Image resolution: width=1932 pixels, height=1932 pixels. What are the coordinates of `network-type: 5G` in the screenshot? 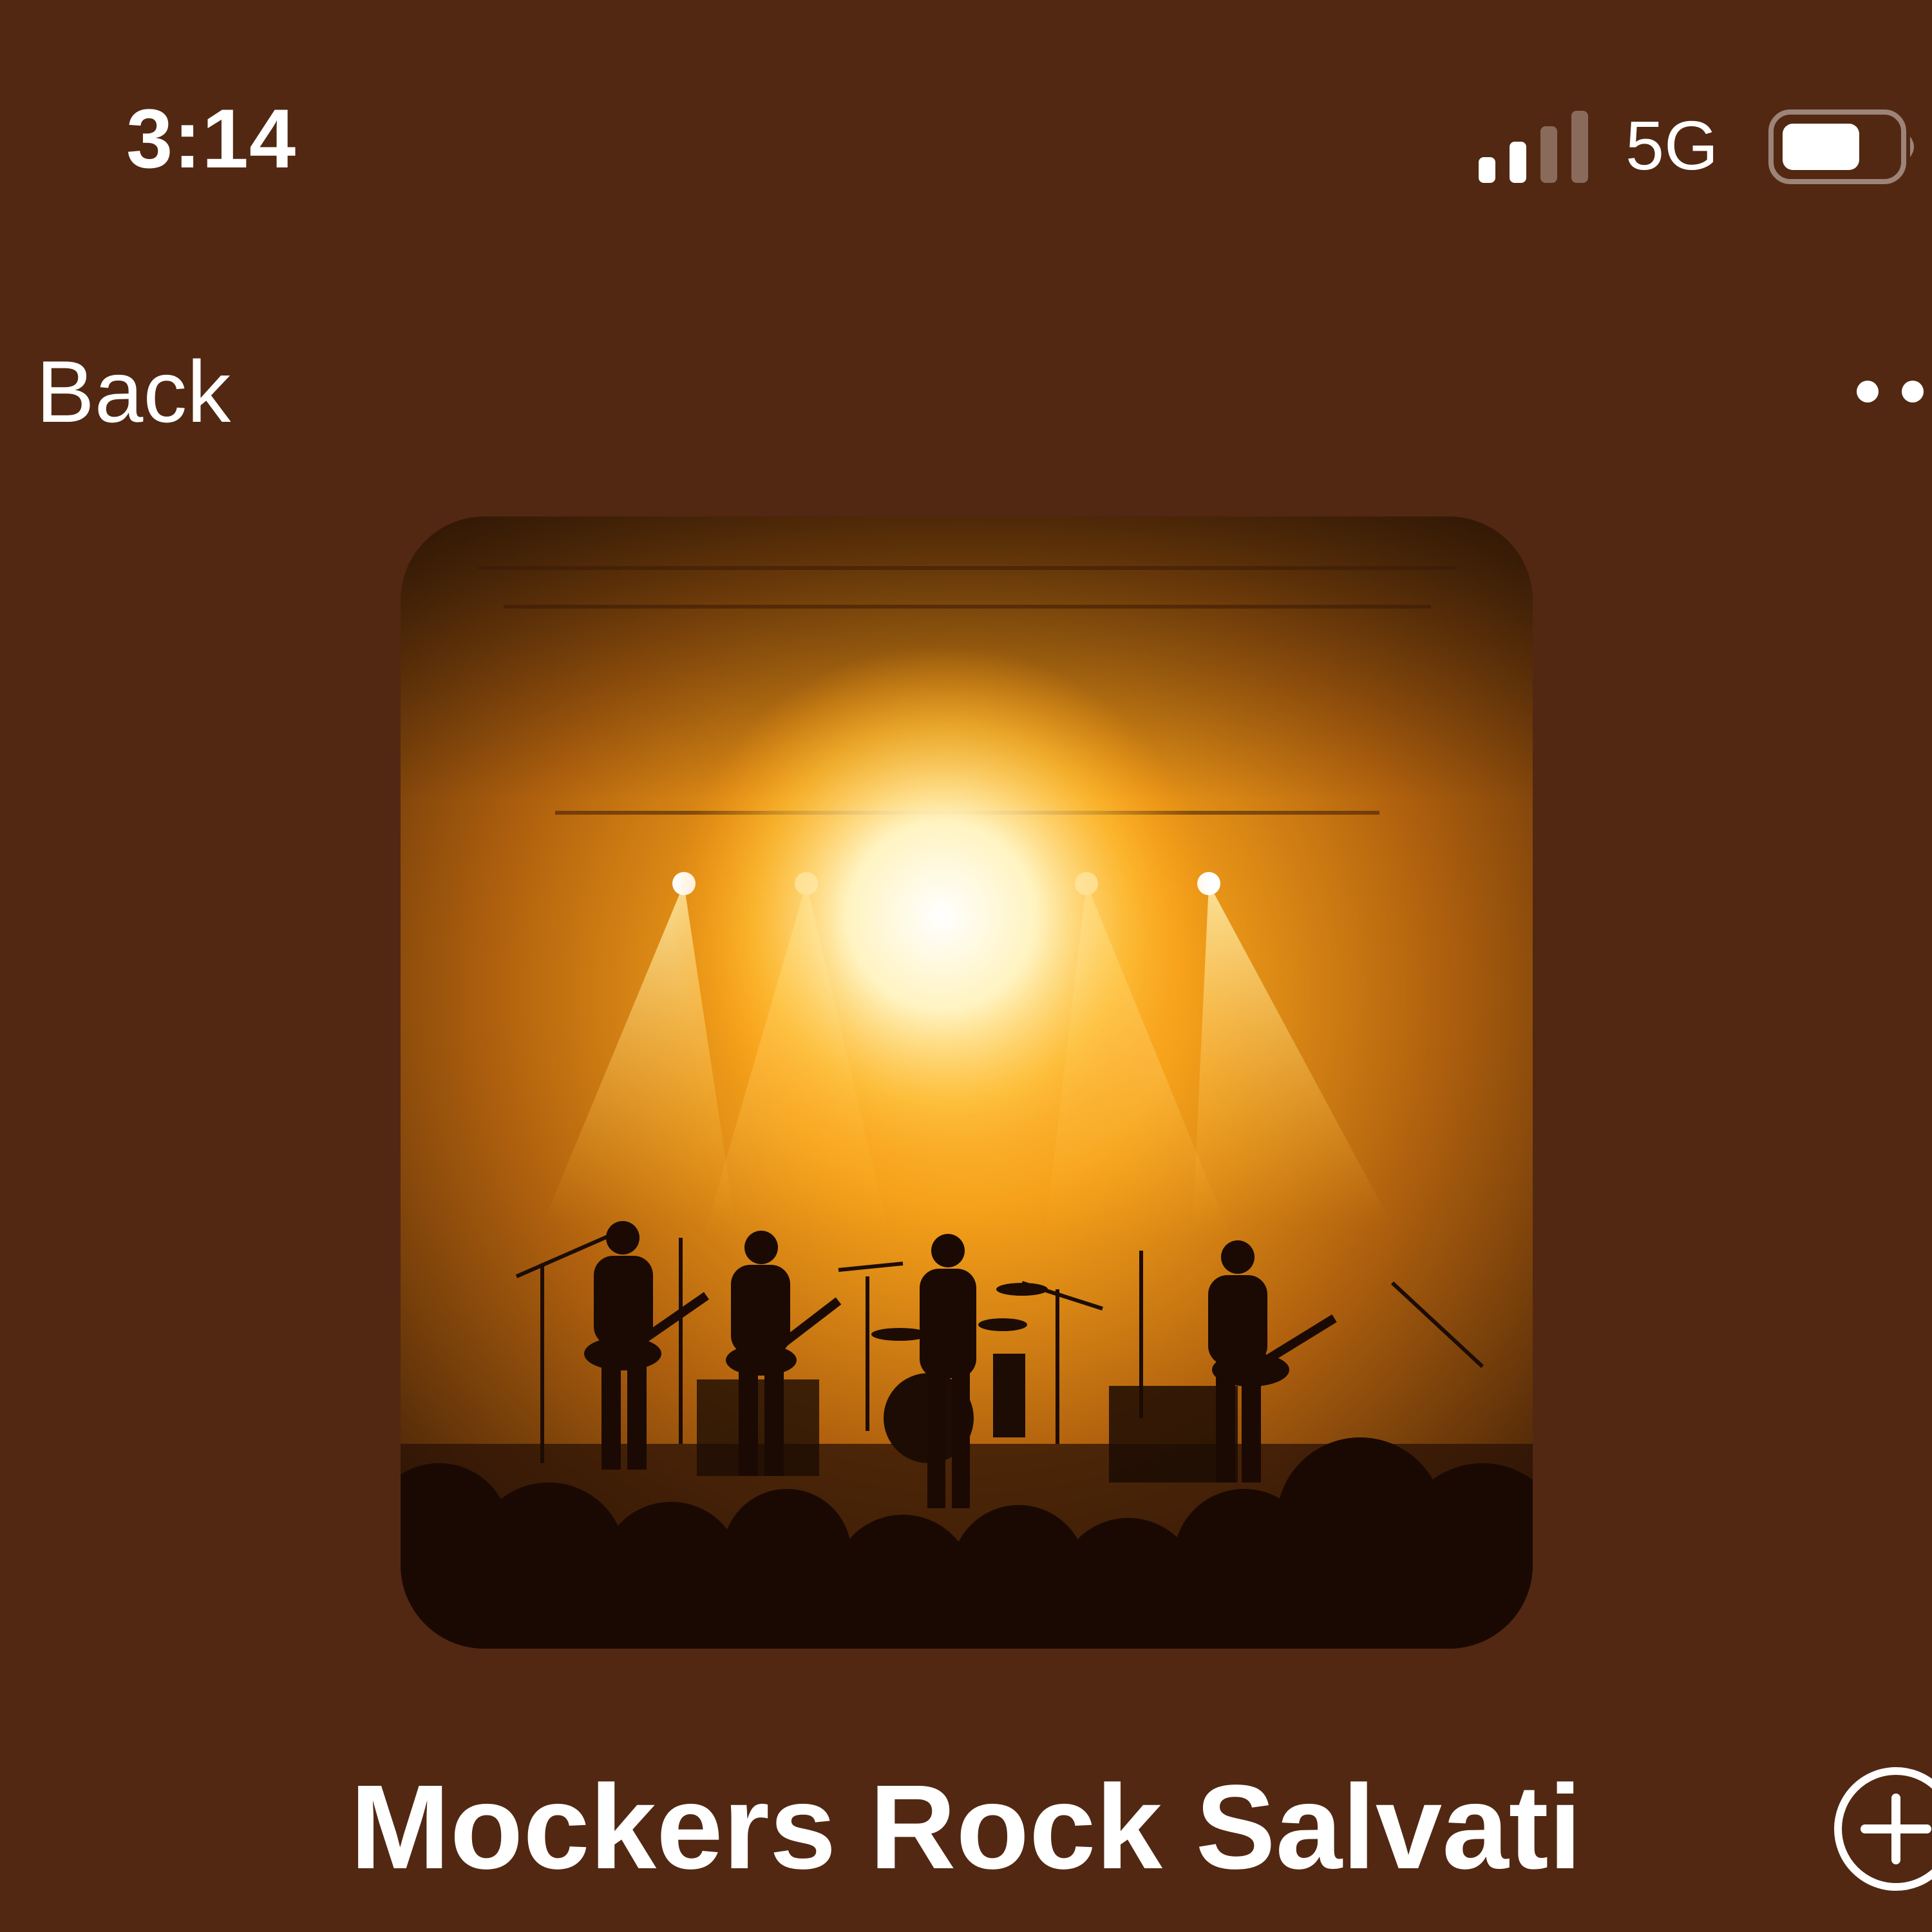 It's located at (1672, 145).